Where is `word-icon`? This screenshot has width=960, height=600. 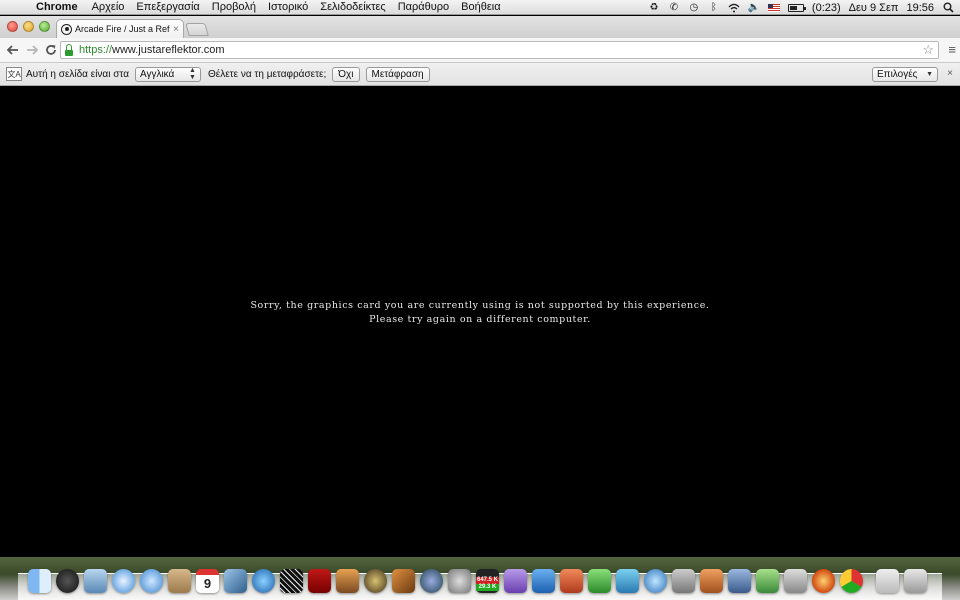 word-icon is located at coordinates (543, 581).